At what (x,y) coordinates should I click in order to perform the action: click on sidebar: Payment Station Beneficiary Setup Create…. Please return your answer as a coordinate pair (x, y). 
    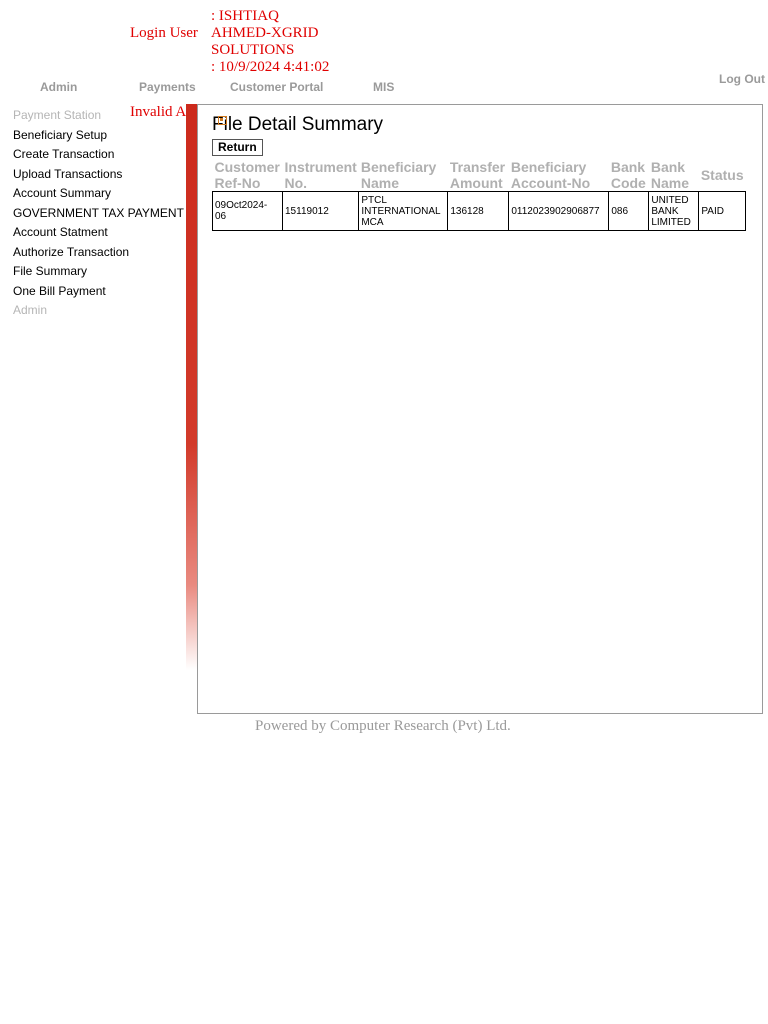
    Looking at the image, I should click on (100, 213).